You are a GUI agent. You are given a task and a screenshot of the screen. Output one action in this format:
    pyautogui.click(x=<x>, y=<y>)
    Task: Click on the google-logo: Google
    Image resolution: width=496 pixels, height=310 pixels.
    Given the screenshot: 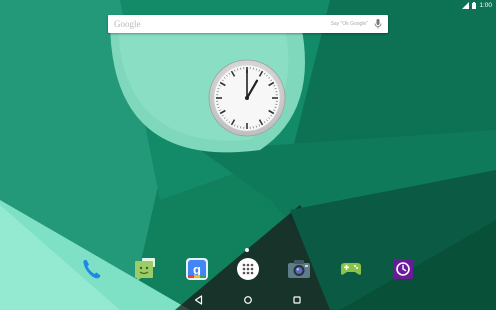 What is the action you would take?
    pyautogui.click(x=127, y=24)
    